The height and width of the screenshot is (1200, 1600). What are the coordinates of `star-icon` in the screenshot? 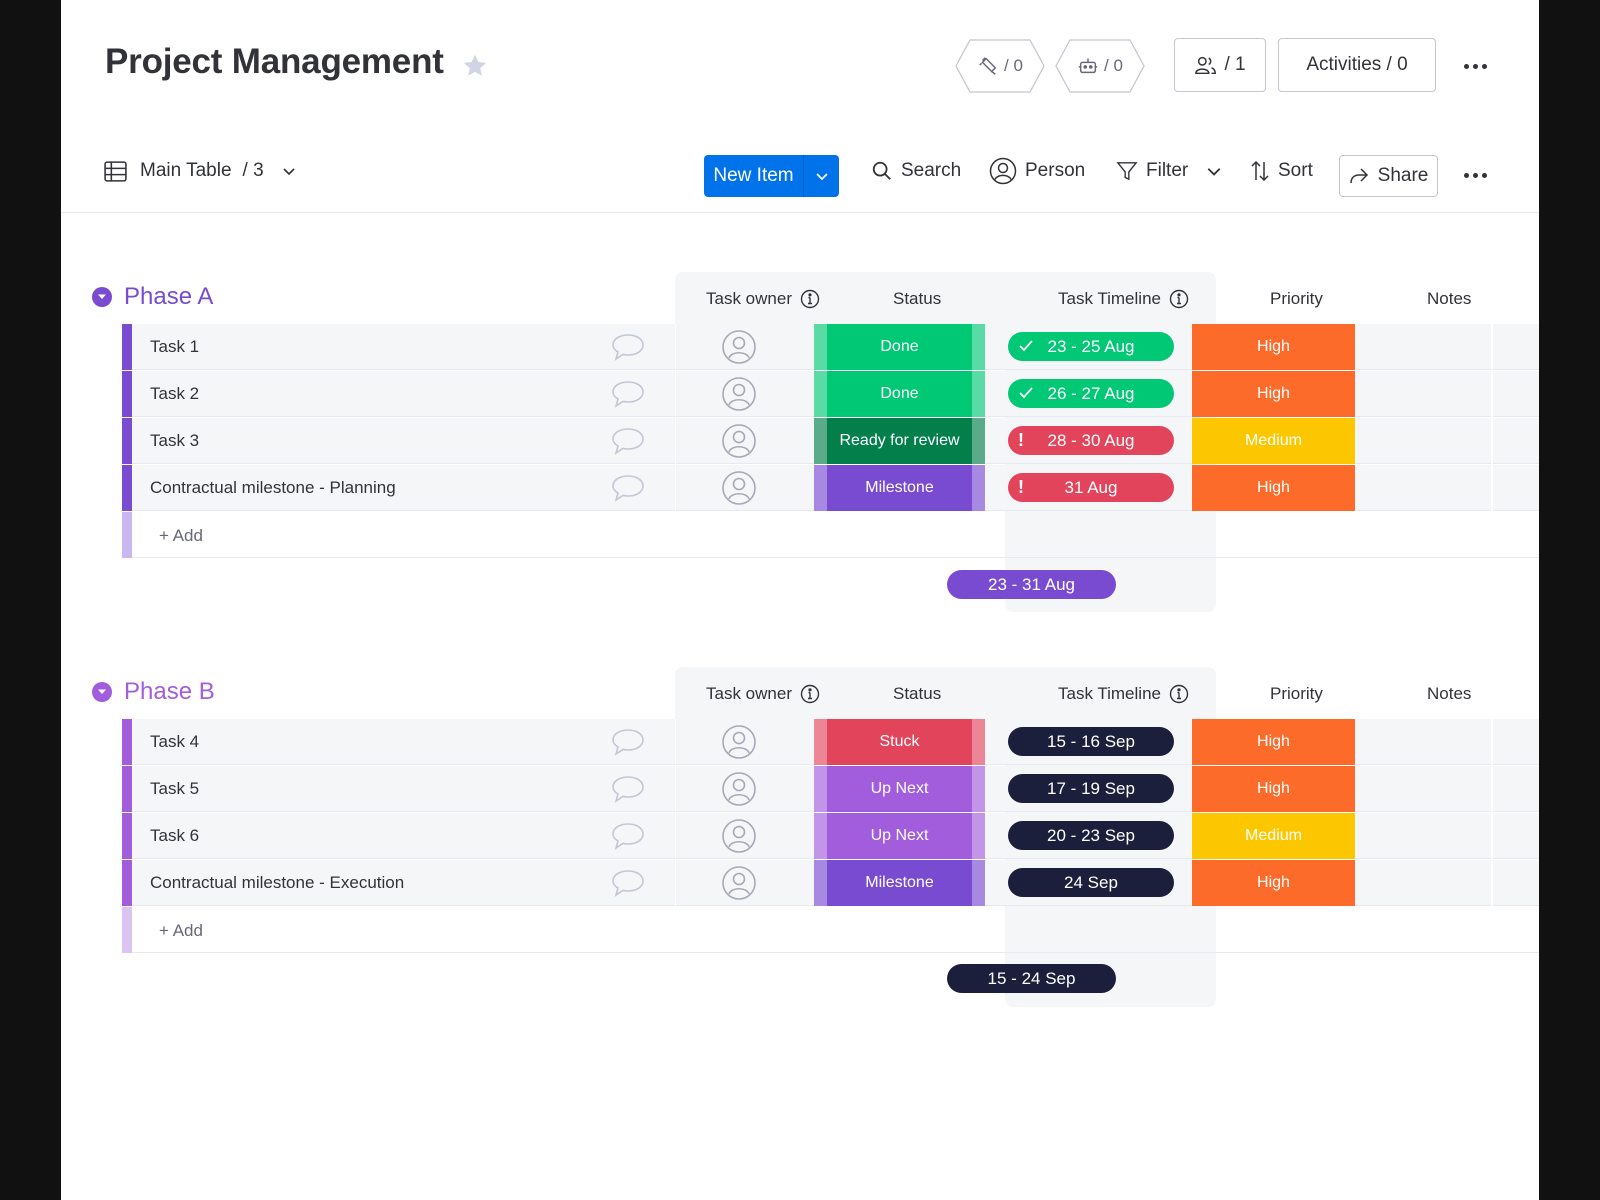 It's located at (475, 66).